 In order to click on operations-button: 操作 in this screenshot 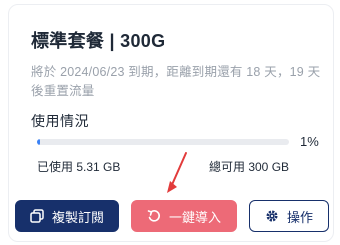, I will do `click(289, 216)`.